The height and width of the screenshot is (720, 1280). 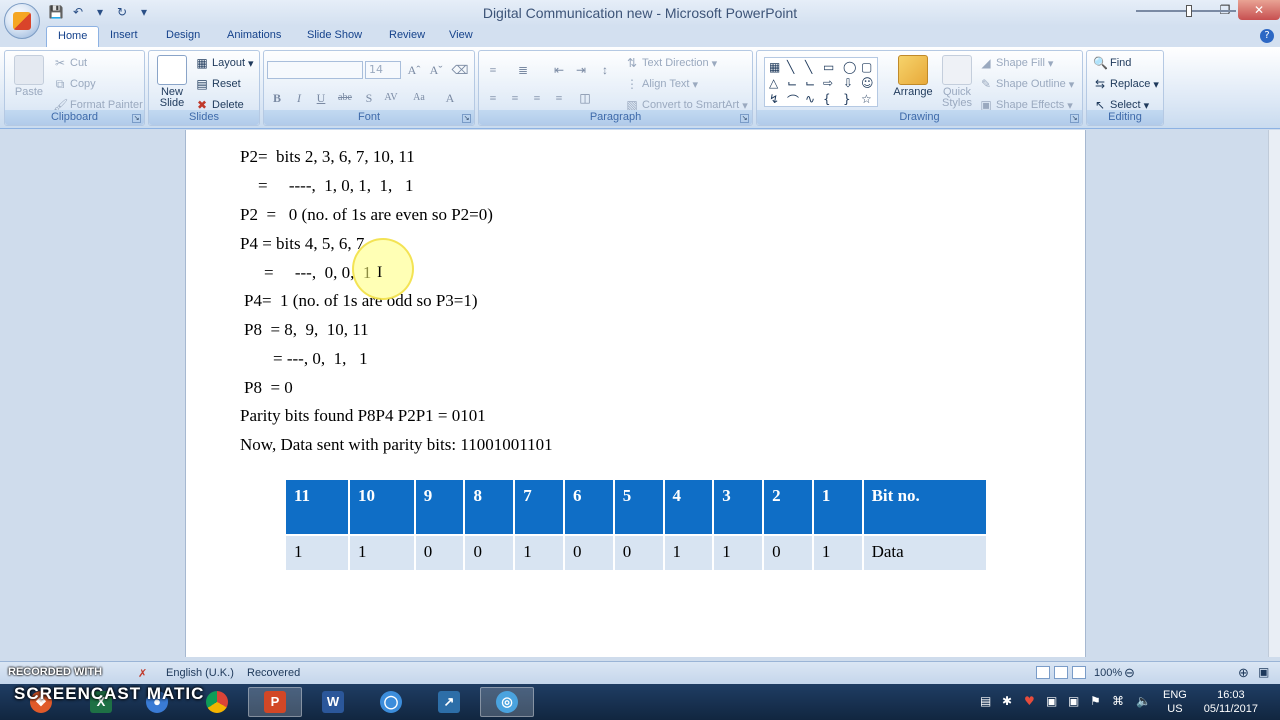 I want to click on text-direction-button: ⇅ Text Direction ▾, so click(x=671, y=63).